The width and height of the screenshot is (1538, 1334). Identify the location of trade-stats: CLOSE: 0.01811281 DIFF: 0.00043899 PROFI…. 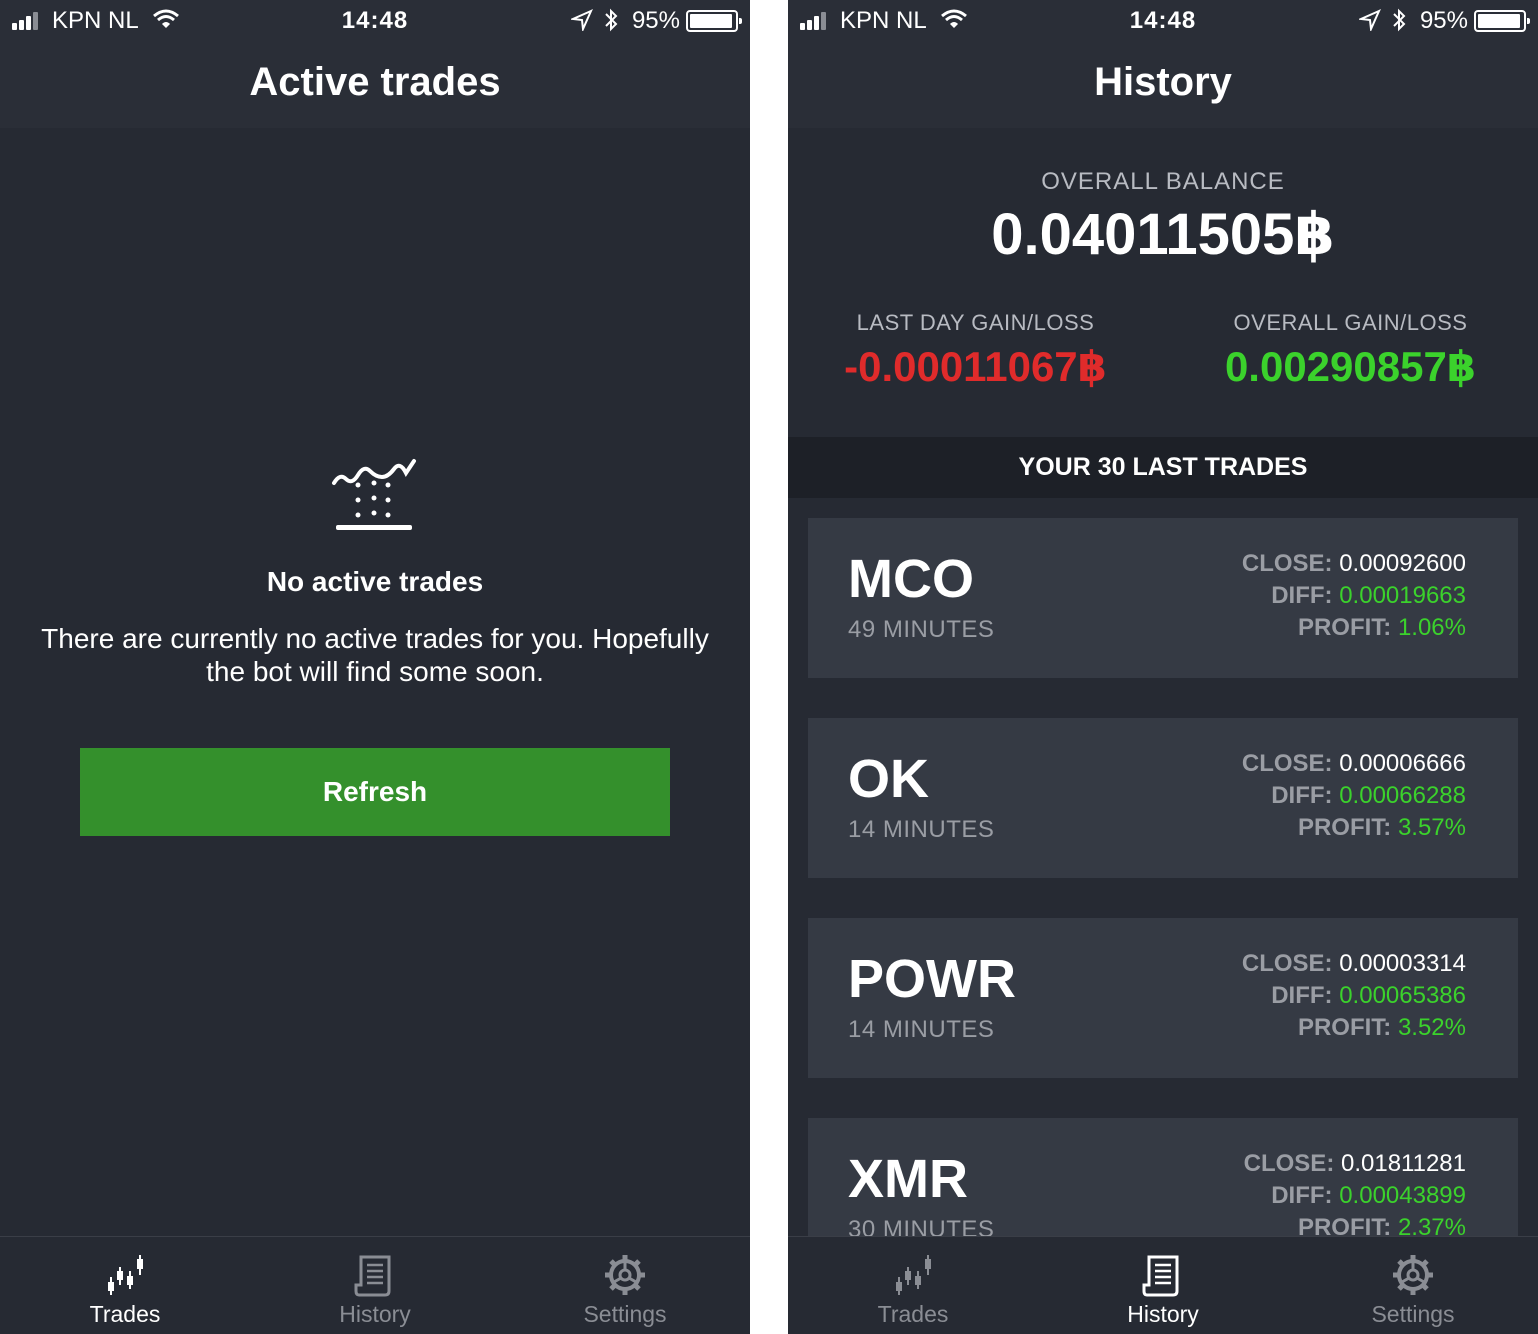
(1355, 1192).